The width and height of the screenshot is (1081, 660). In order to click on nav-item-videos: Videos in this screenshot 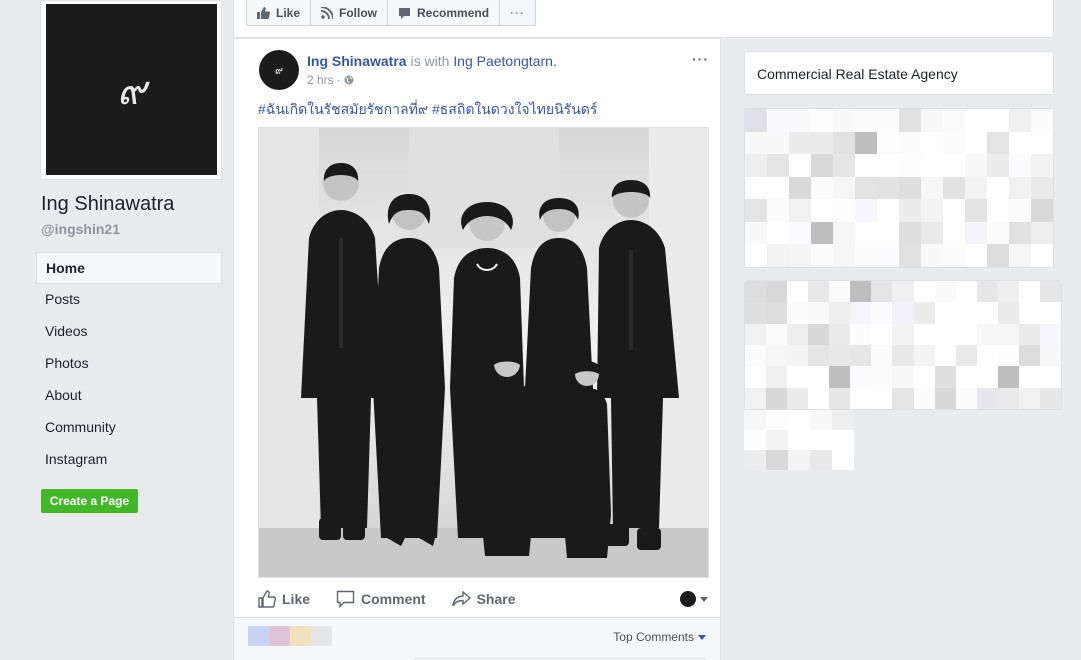, I will do `click(129, 332)`.